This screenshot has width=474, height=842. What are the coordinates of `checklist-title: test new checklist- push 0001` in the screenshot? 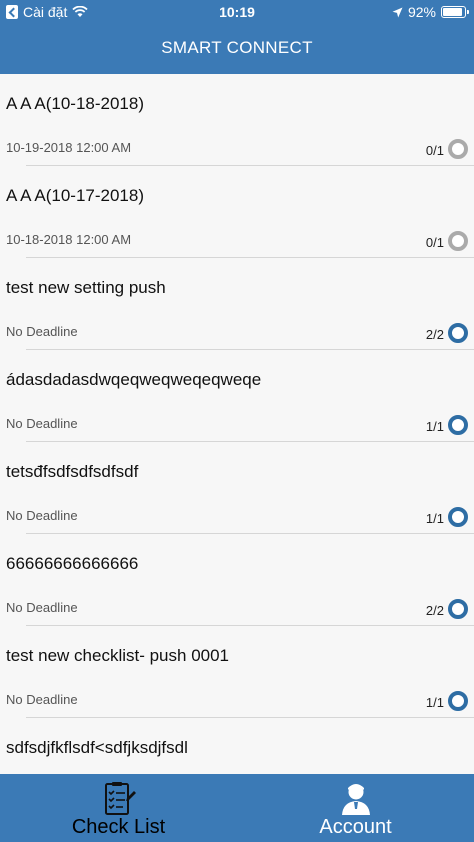 It's located at (118, 655).